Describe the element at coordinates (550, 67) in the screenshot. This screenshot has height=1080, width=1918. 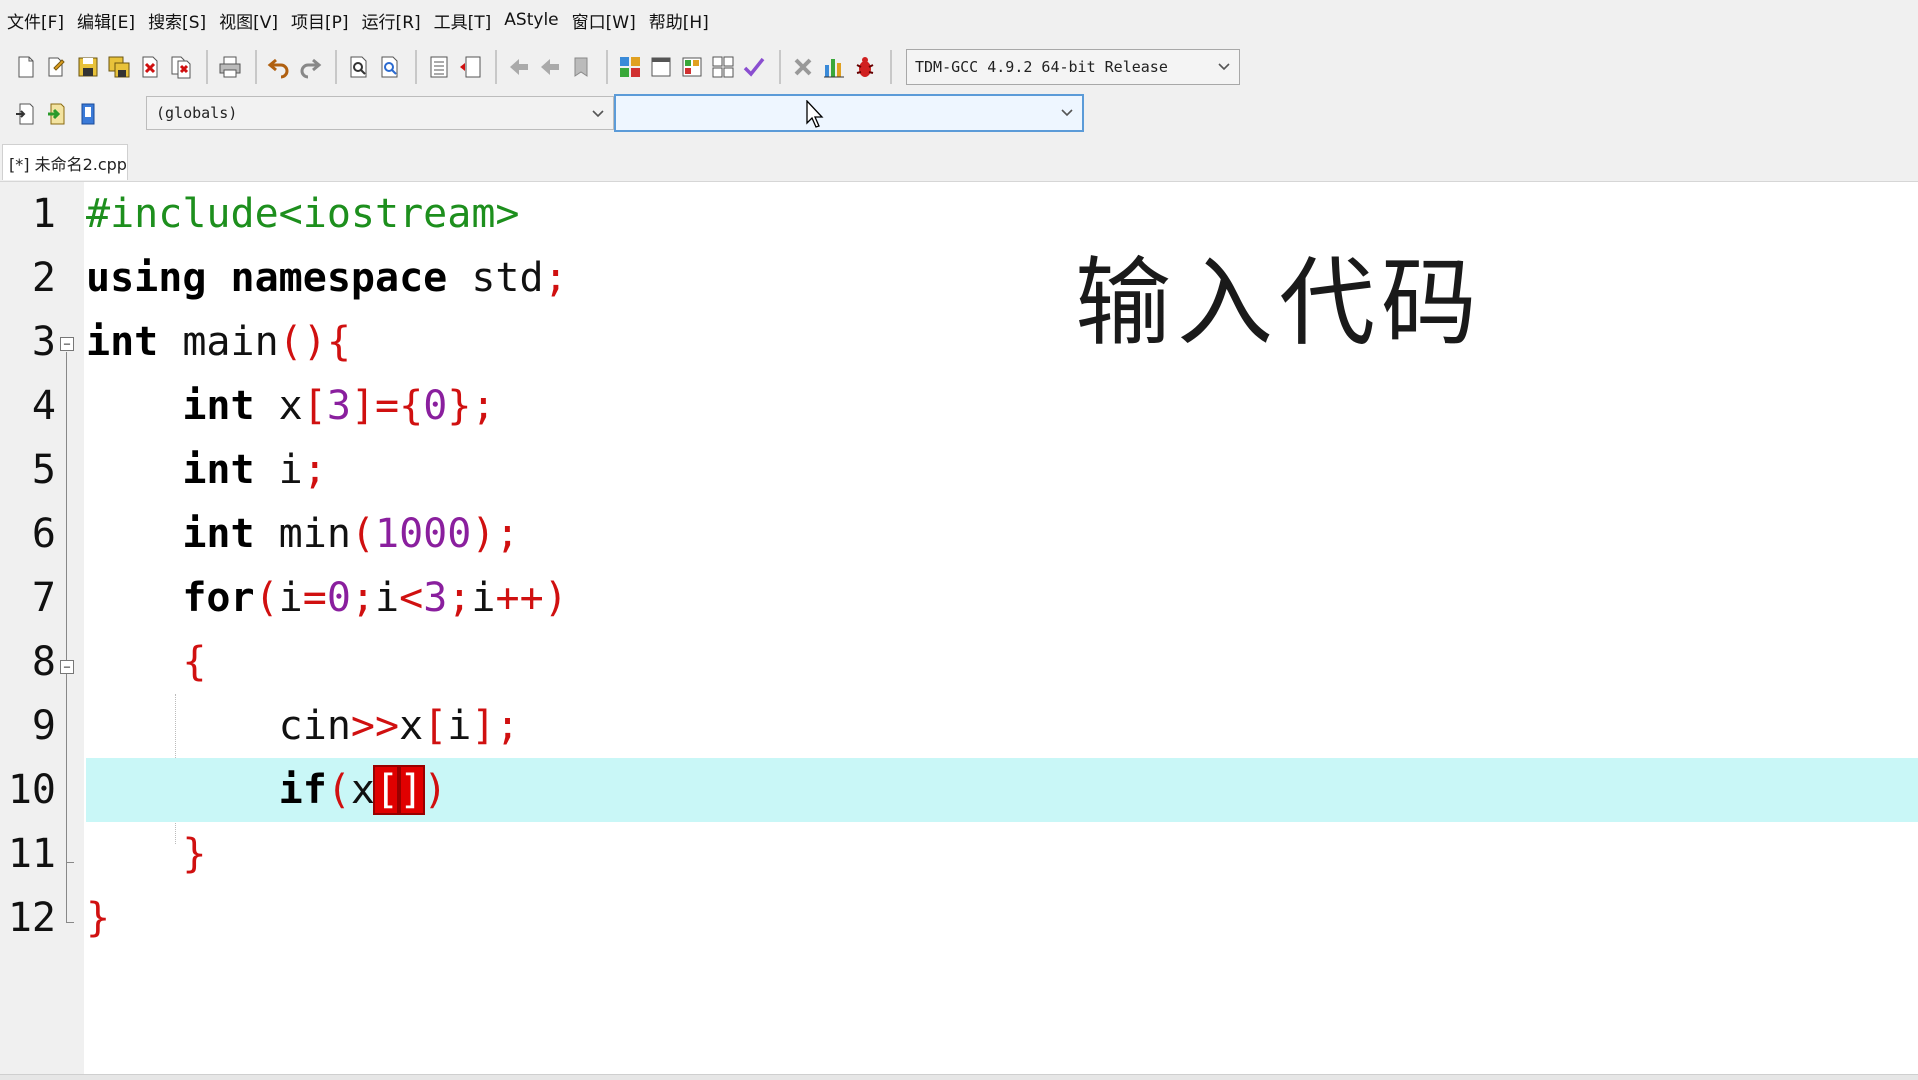
I see `next-bookmark-button` at that location.